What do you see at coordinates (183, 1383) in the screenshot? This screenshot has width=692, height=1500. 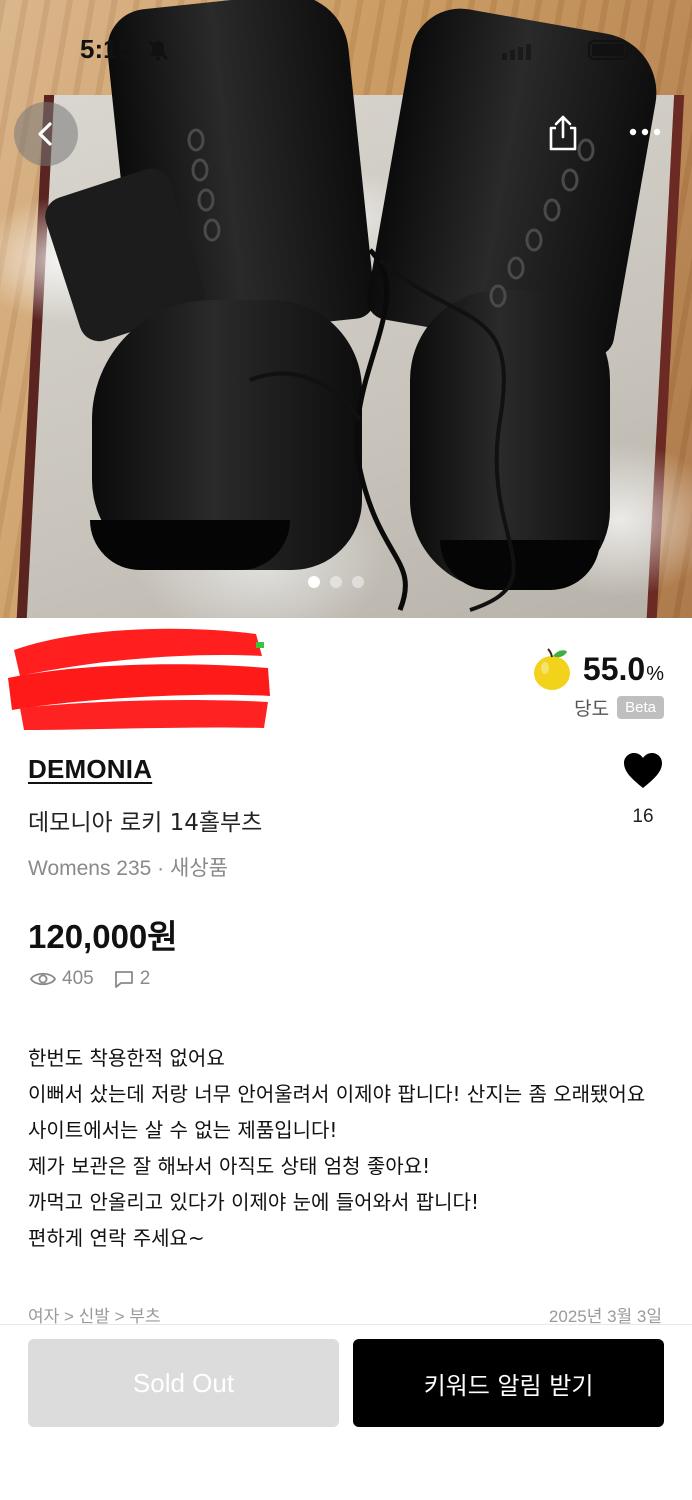 I see `sold-out-button: Sold Out` at bounding box center [183, 1383].